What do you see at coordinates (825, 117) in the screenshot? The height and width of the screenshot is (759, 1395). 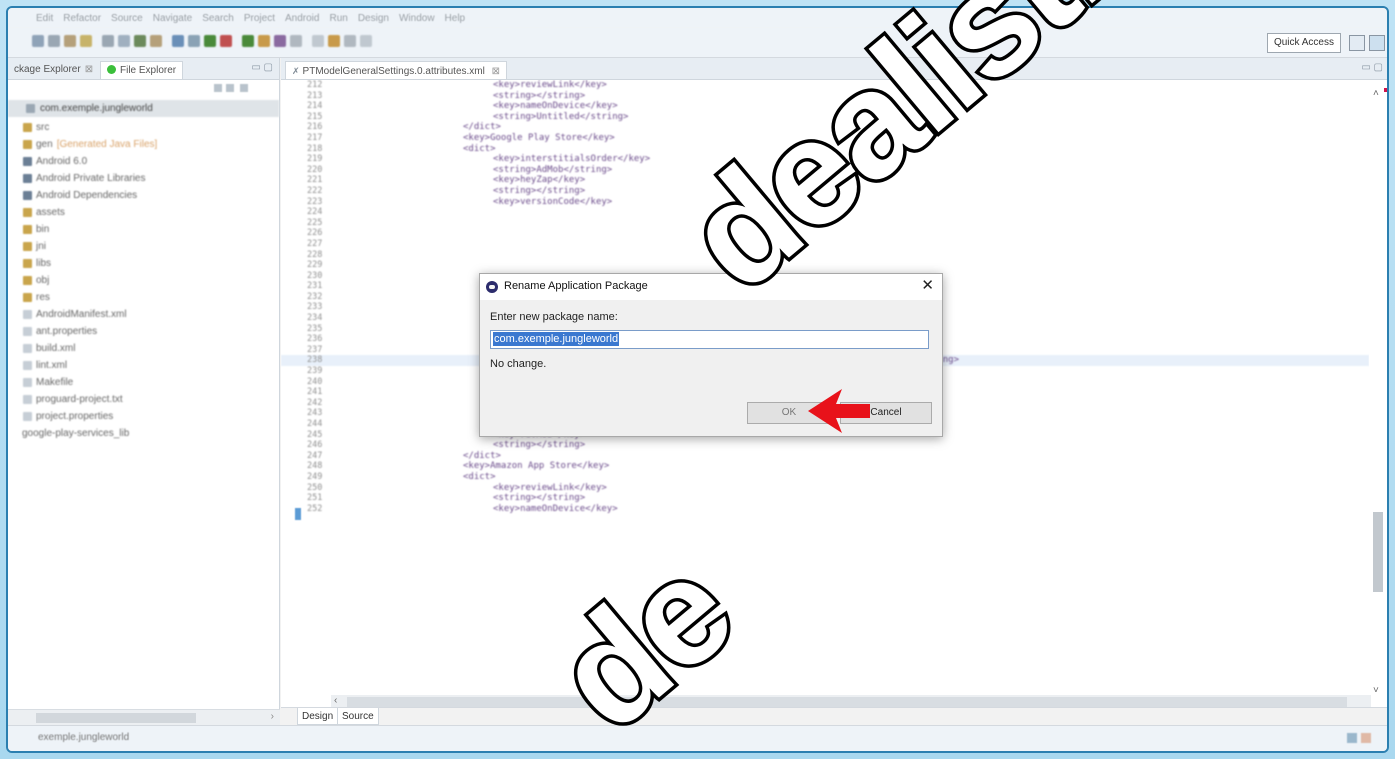 I see `code-line: 215 <string>Untitled</string>` at bounding box center [825, 117].